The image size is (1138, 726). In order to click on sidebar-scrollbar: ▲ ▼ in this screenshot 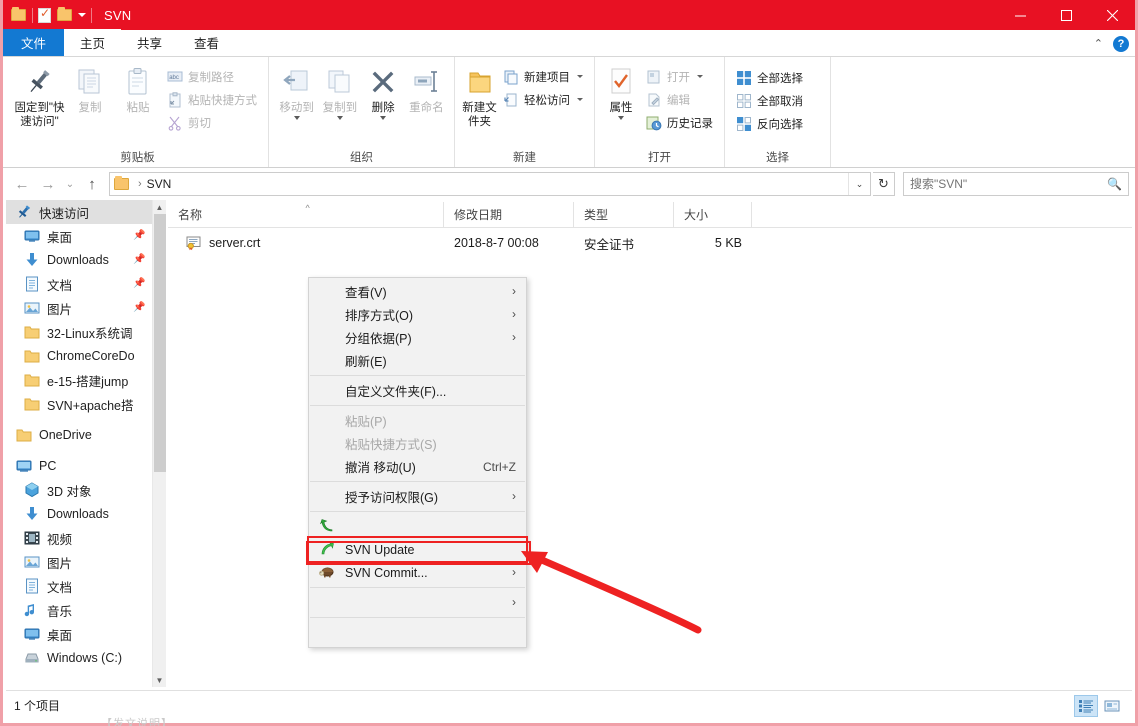, I will do `click(159, 443)`.